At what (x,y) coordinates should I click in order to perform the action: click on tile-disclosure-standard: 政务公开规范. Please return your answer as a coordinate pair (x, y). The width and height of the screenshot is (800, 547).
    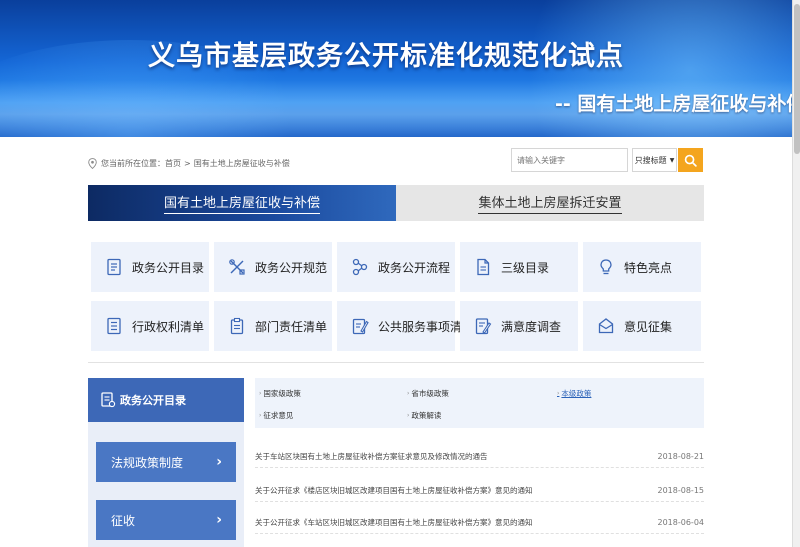
    Looking at the image, I should click on (273, 267).